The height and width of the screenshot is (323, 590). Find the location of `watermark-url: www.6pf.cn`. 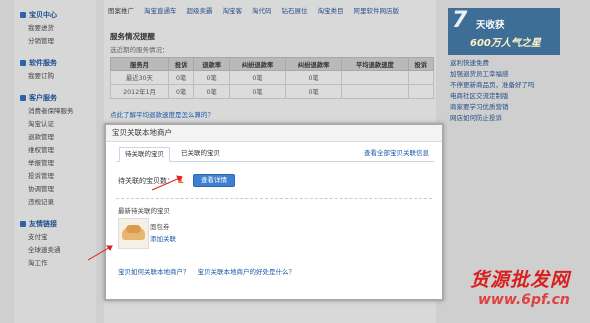

watermark-url: www.6pf.cn is located at coordinates (524, 300).